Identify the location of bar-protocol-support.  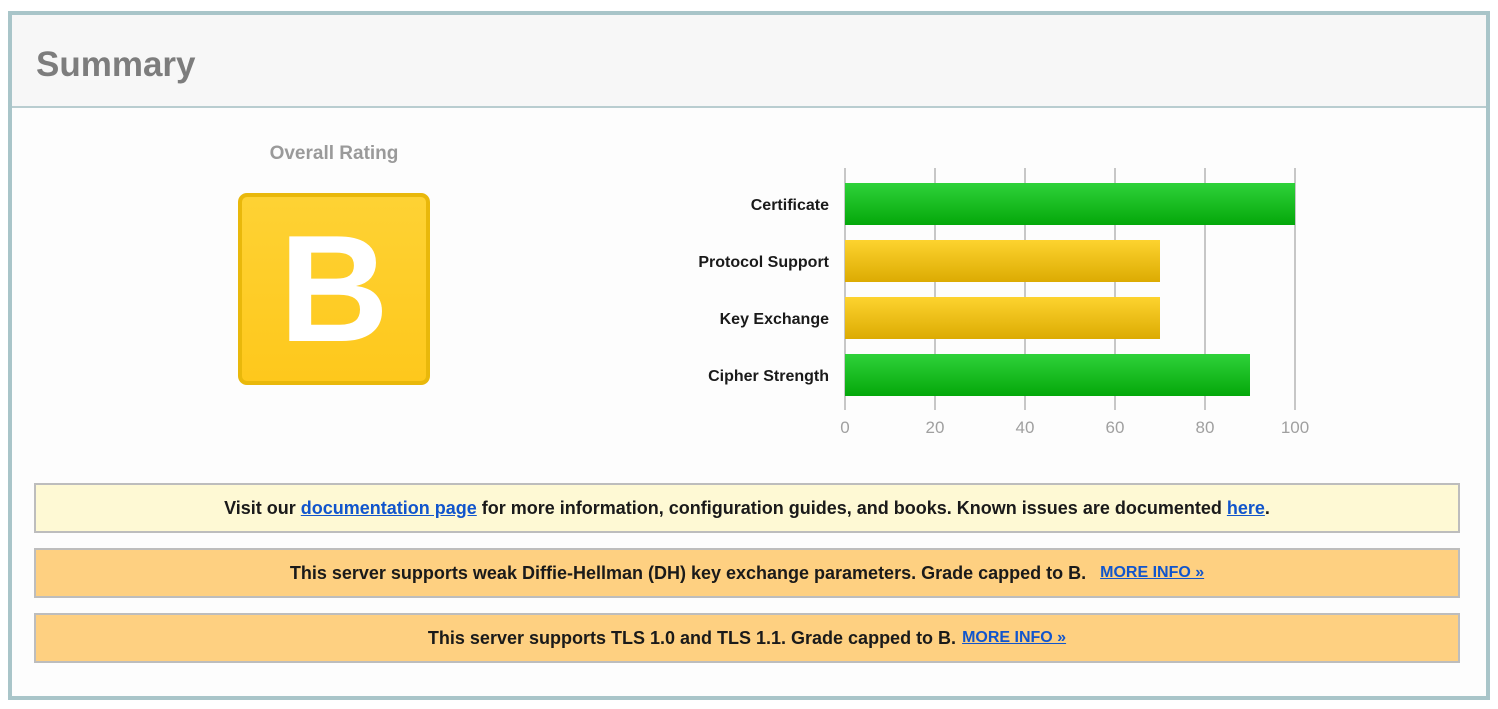
(1002, 261).